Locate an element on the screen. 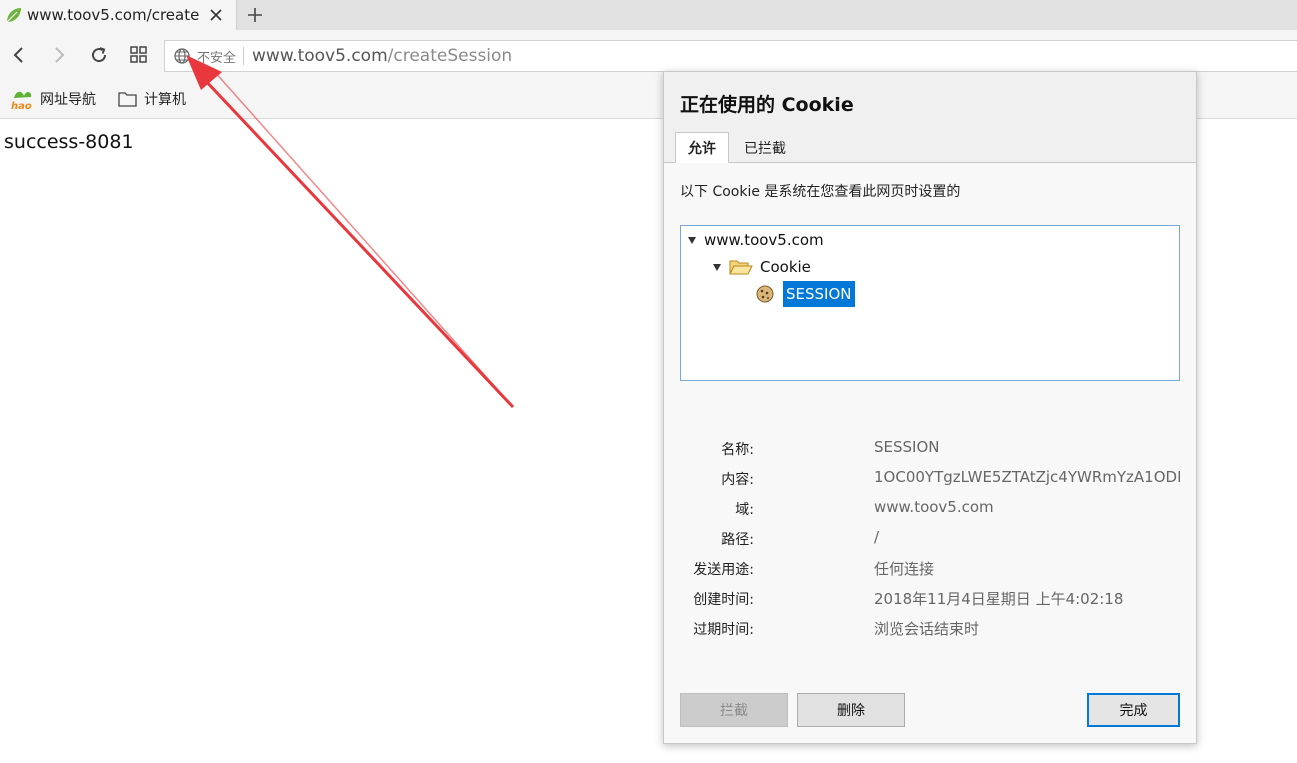 The width and height of the screenshot is (1297, 763). detail-value-expires: 浏览会话结束时 is located at coordinates (927, 629).